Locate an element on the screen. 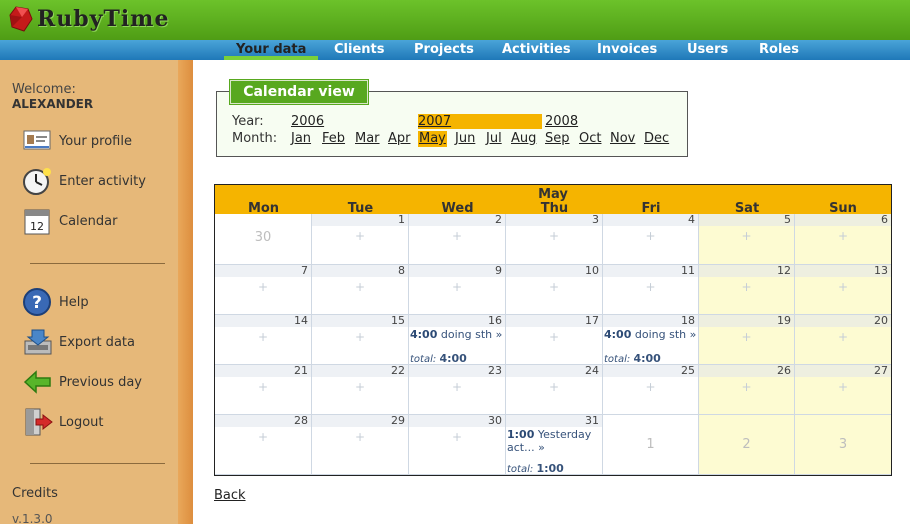 The image size is (910, 526). year-link-2006: 2006 is located at coordinates (307, 121).